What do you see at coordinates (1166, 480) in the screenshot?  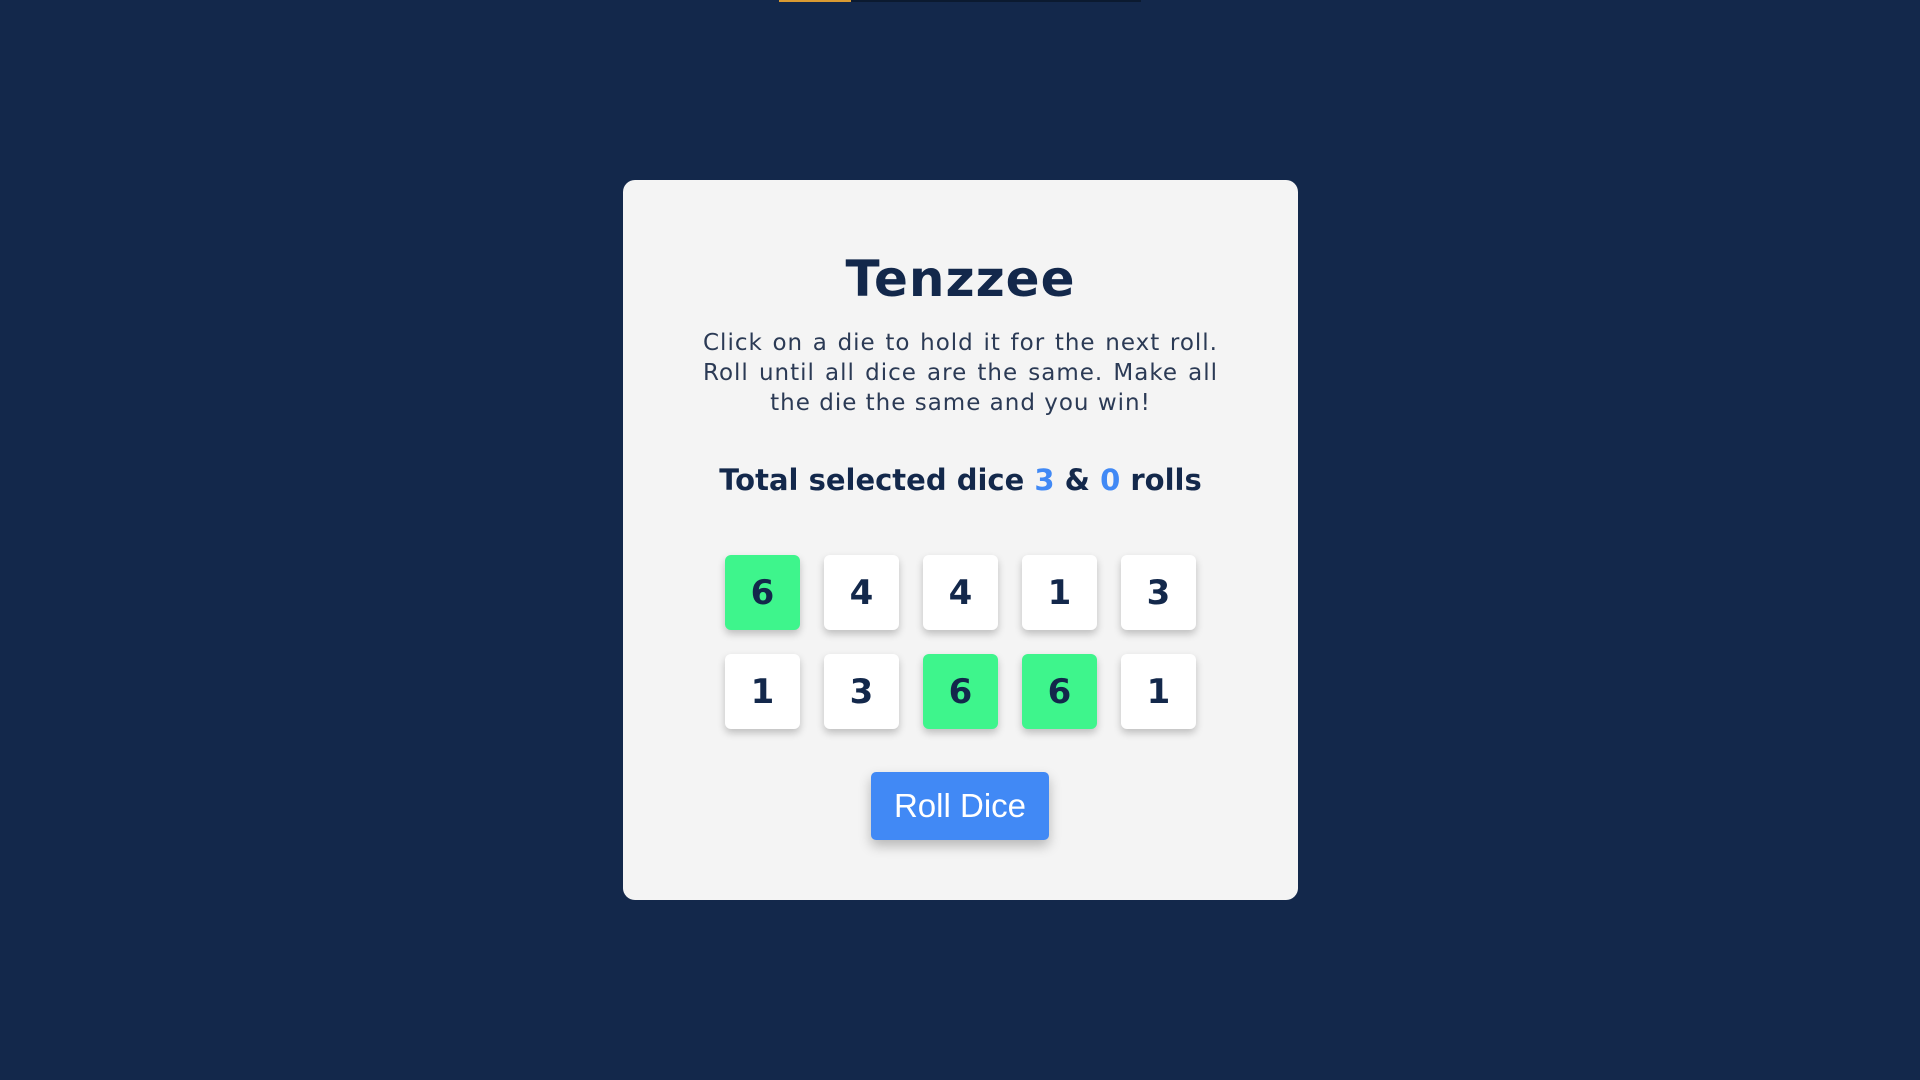 I see `stats-suffix: rolls` at bounding box center [1166, 480].